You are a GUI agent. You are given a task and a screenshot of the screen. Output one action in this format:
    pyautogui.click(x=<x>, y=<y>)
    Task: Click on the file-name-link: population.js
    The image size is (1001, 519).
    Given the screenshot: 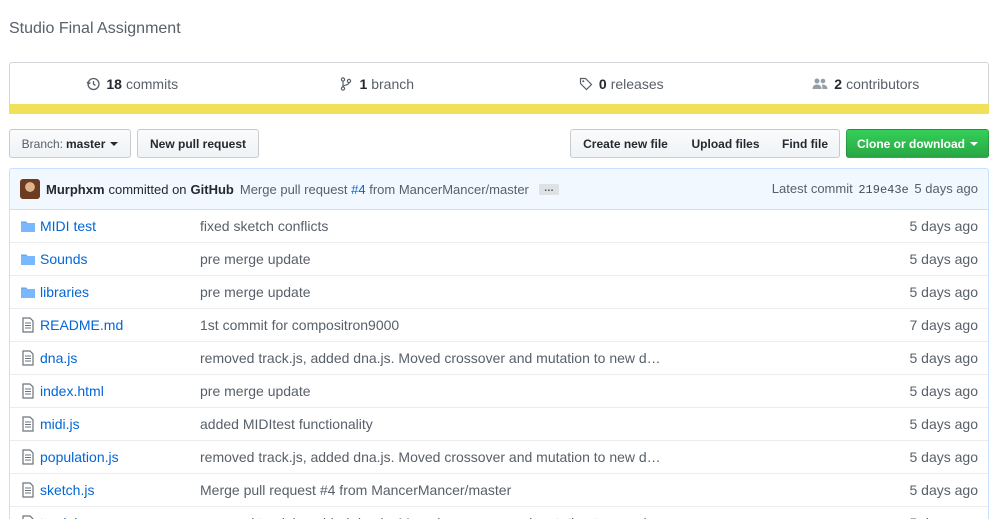 What is the action you would take?
    pyautogui.click(x=120, y=457)
    